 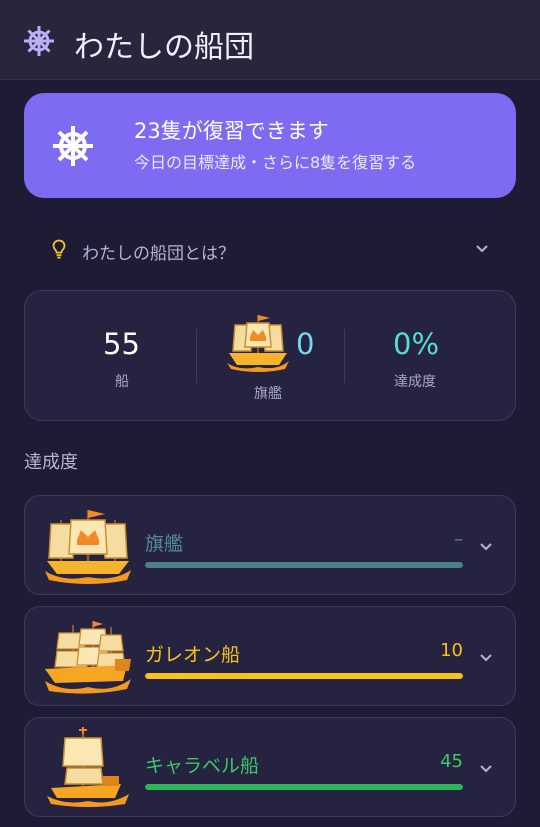 I want to click on category-name: ガレオン船, so click(x=193, y=655).